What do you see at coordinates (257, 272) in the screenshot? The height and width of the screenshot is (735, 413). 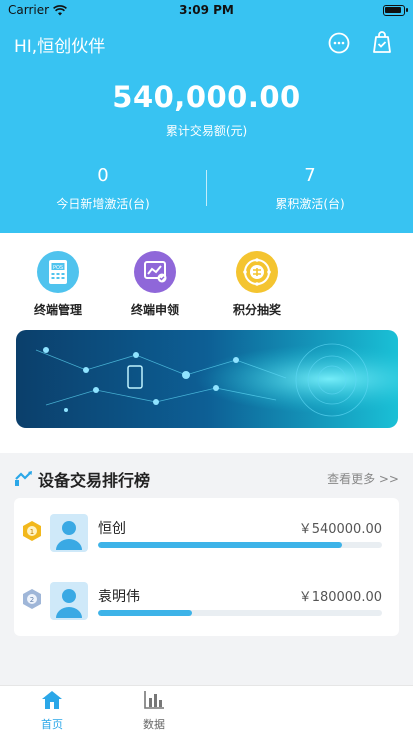 I see `lottery-wheel-icon` at bounding box center [257, 272].